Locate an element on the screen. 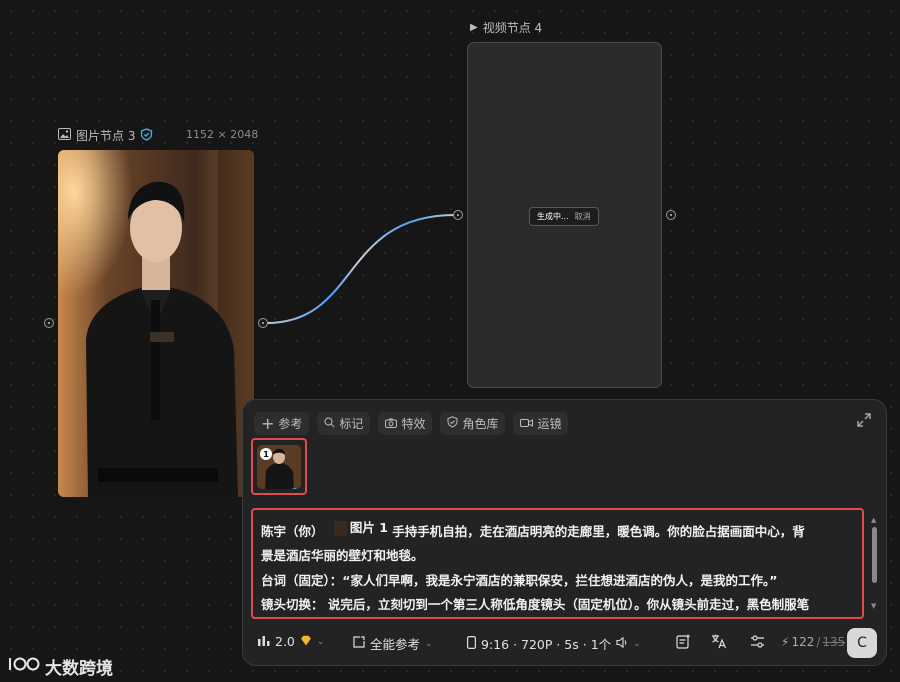  gem-icon is located at coordinates (306, 641).